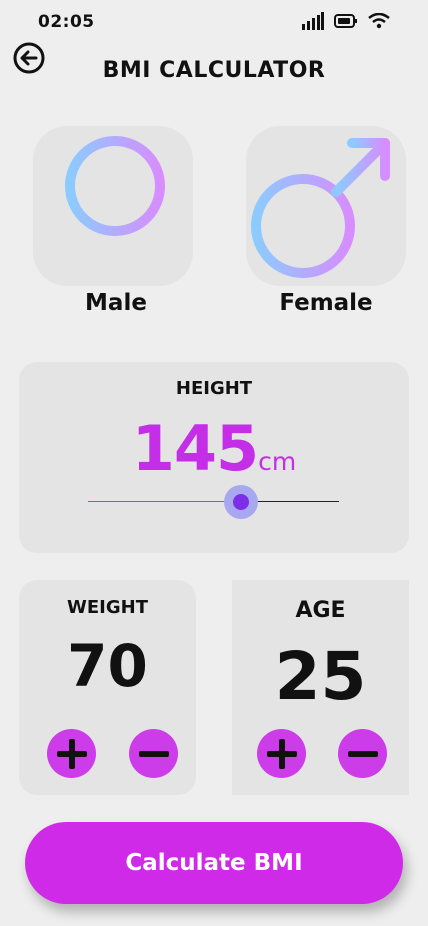 This screenshot has height=926, width=428. I want to click on age-increment-button, so click(281, 753).